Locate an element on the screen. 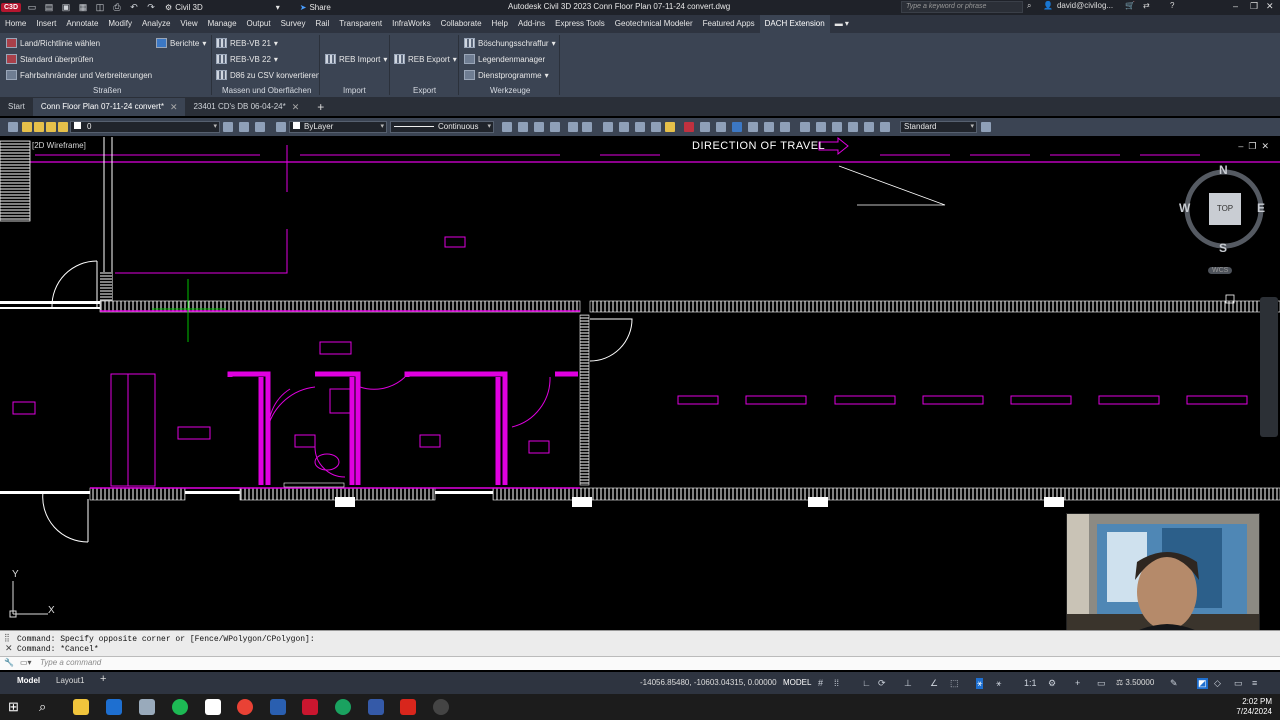  tab-annotate: Annotate is located at coordinates (82, 24).